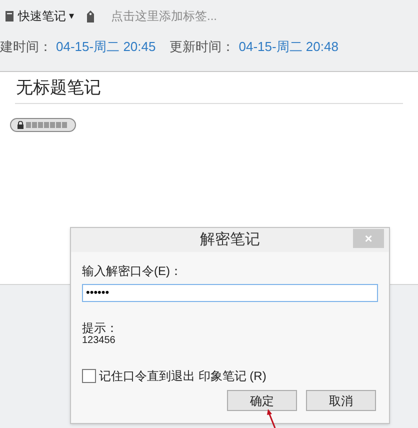 This screenshot has width=418, height=428. What do you see at coordinates (47, 125) in the screenshot?
I see `masked-content-icon` at bounding box center [47, 125].